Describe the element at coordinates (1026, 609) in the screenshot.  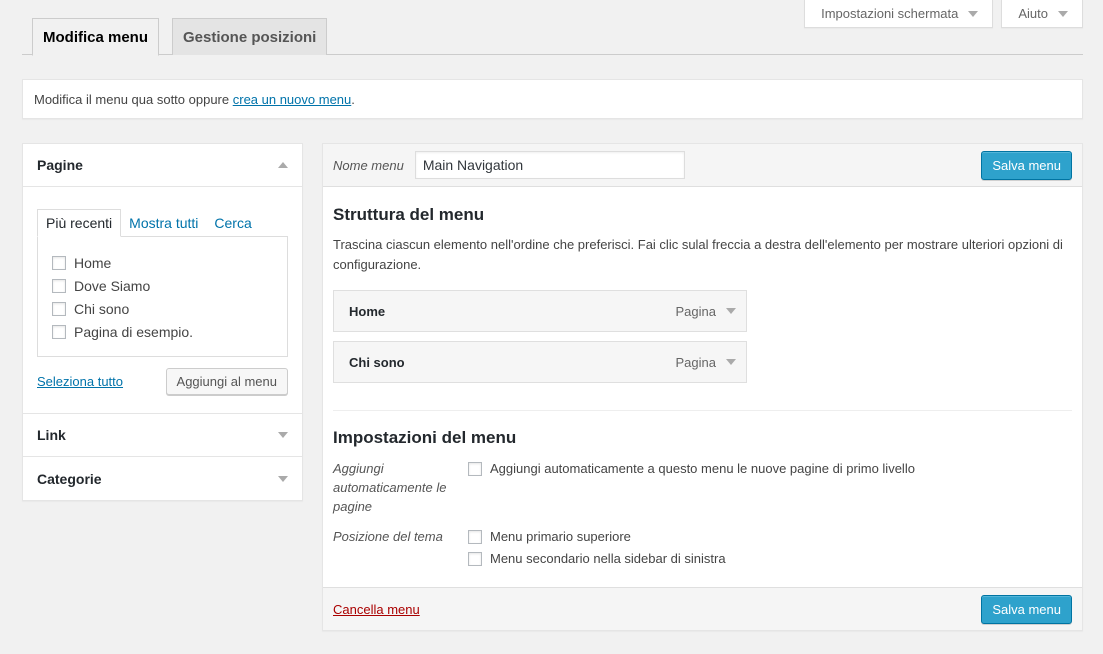
I see `save-menu-button-bottom: Salva menu` at that location.